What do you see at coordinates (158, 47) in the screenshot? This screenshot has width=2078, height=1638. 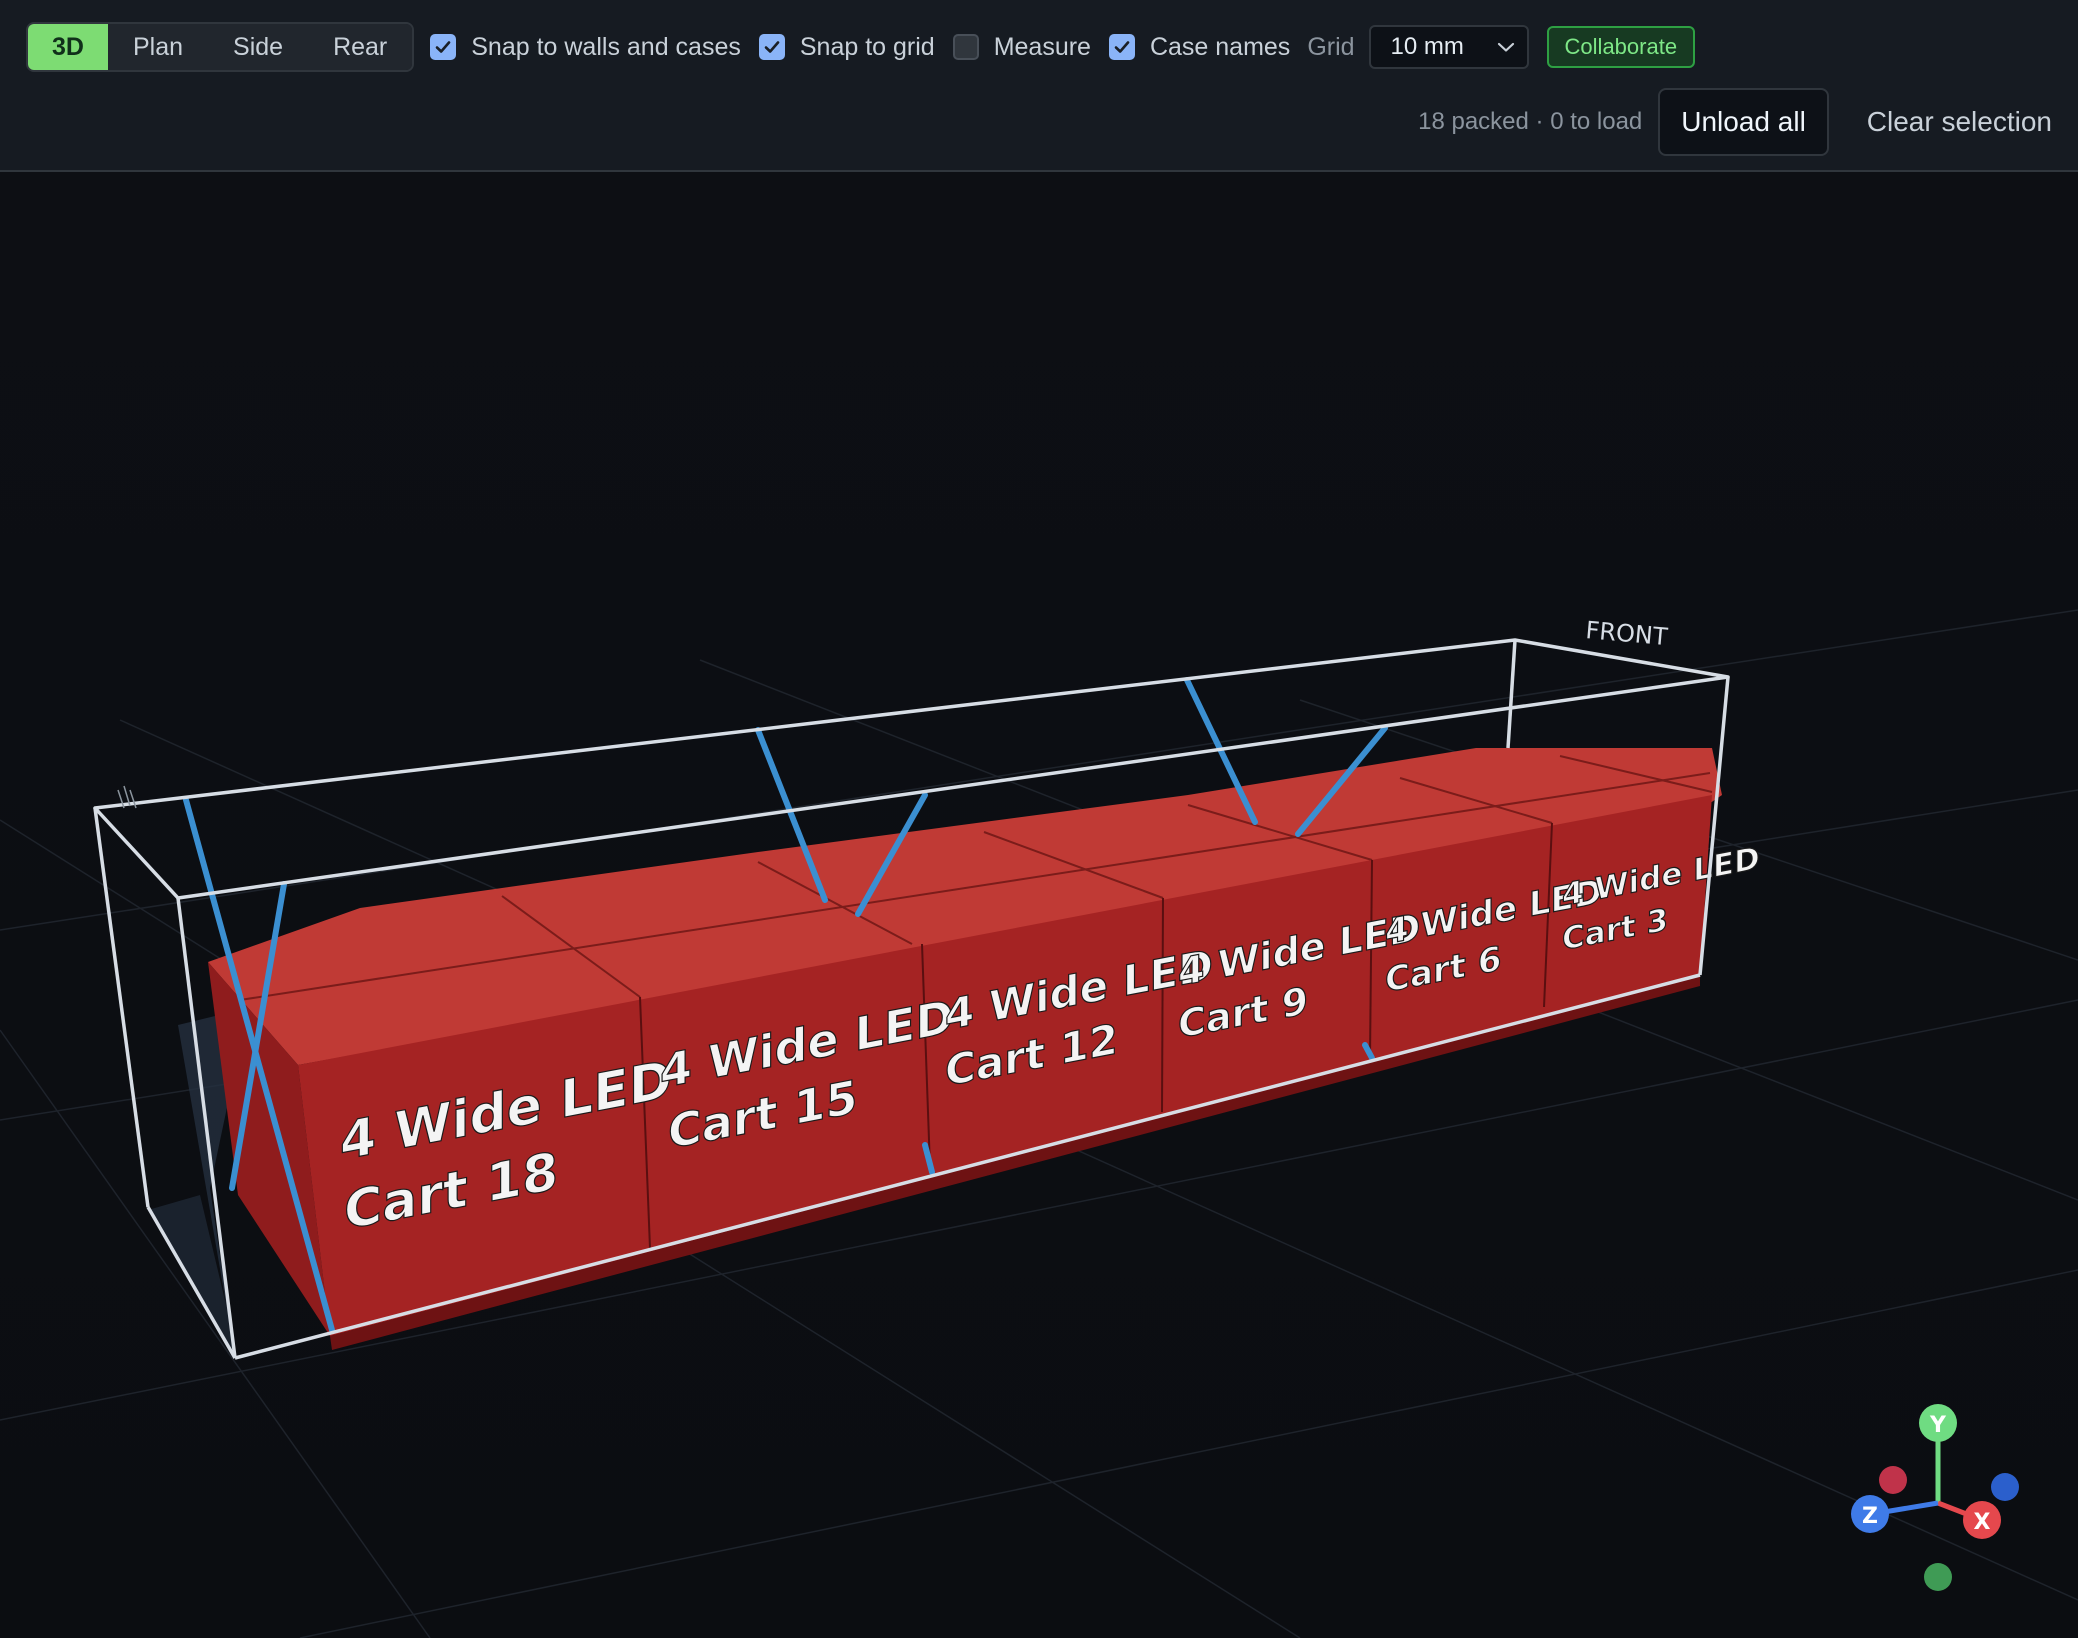 I see `view-plan-button: Plan` at bounding box center [158, 47].